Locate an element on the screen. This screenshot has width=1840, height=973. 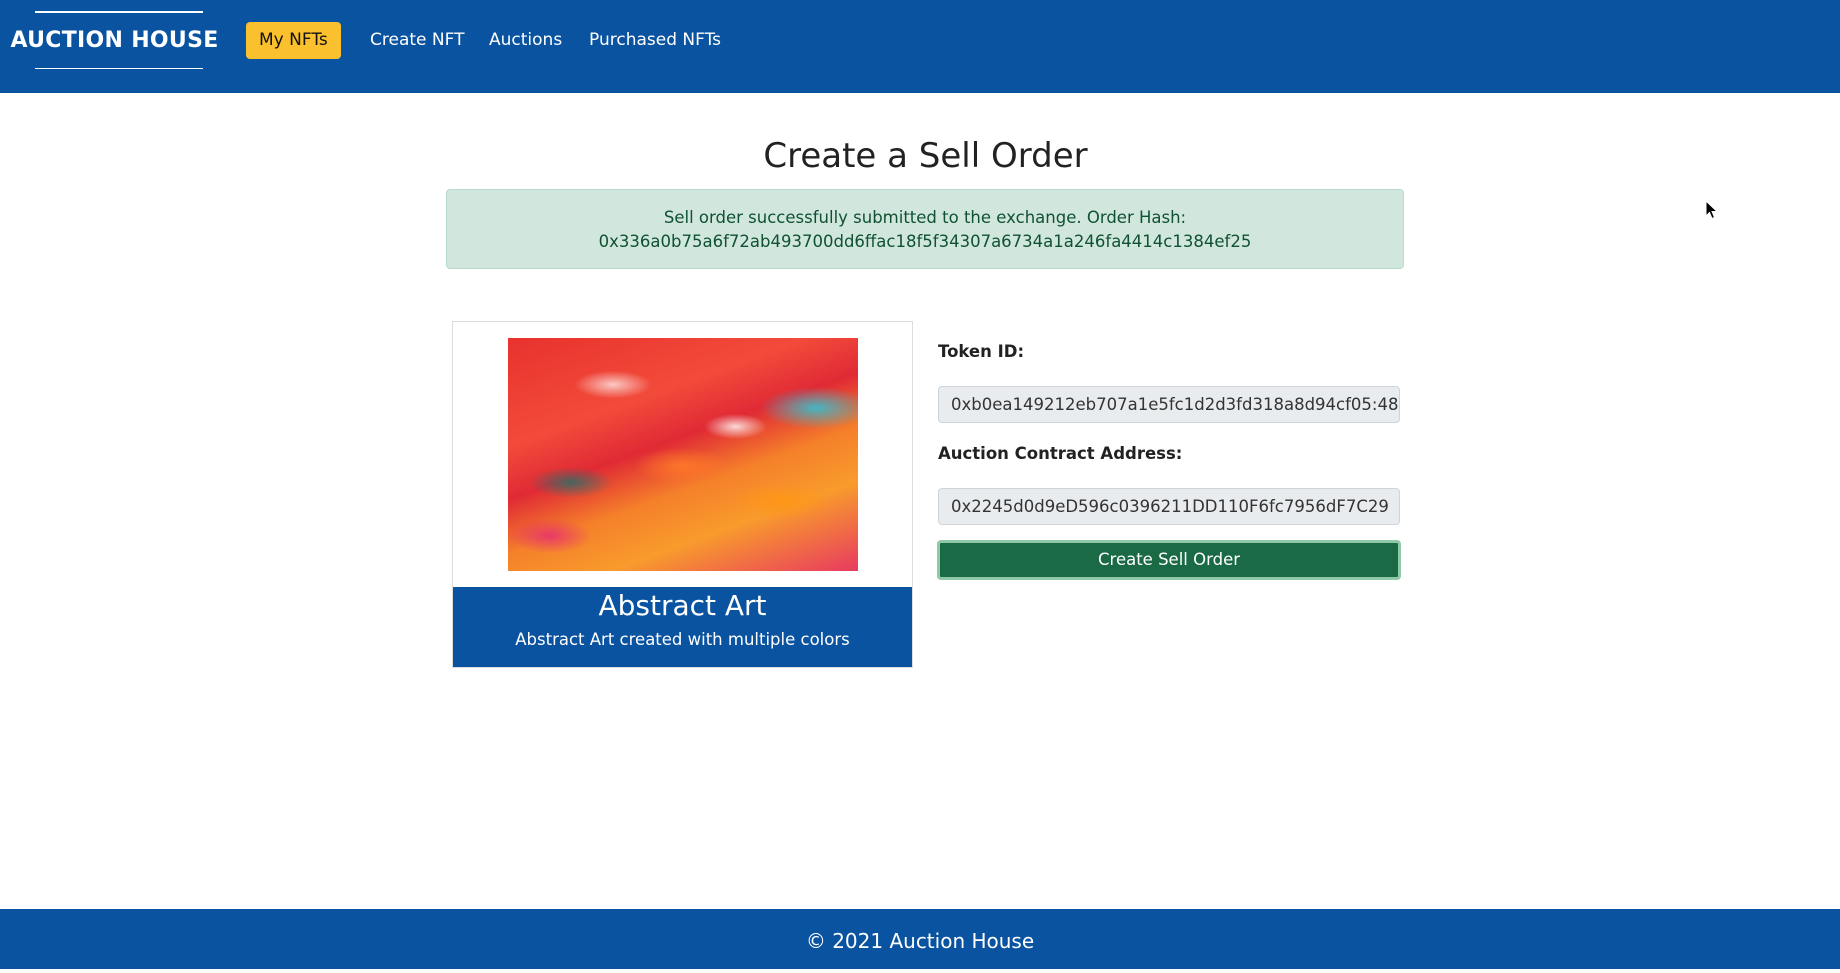
nav-link-auctions: Auctions is located at coordinates (525, 40).